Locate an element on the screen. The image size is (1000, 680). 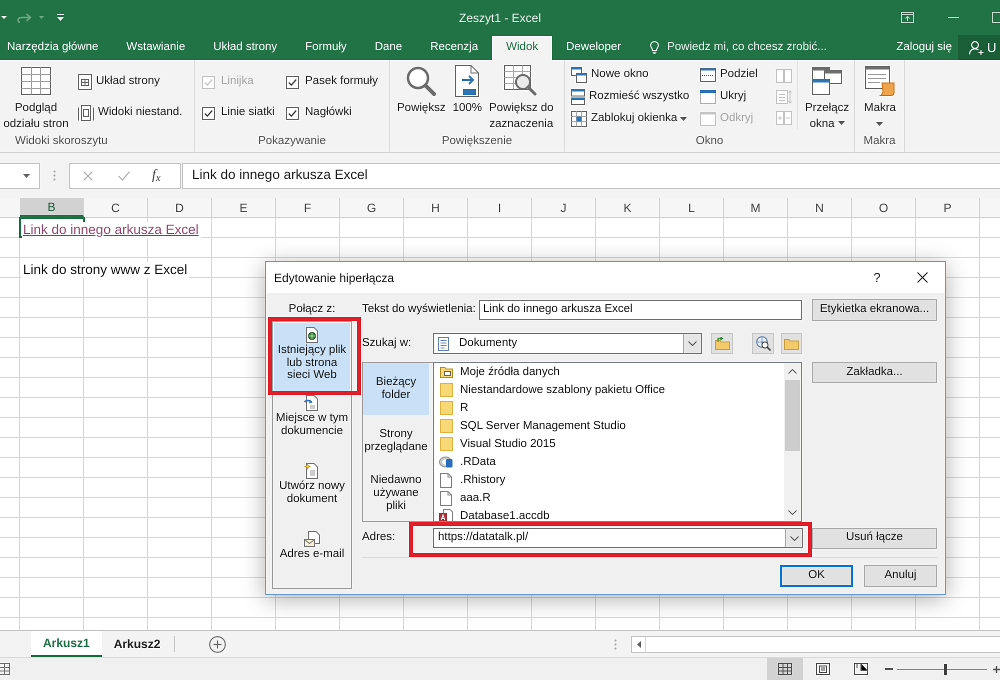
hyperlink: Link do innego arkusza Excel is located at coordinates (111, 230).